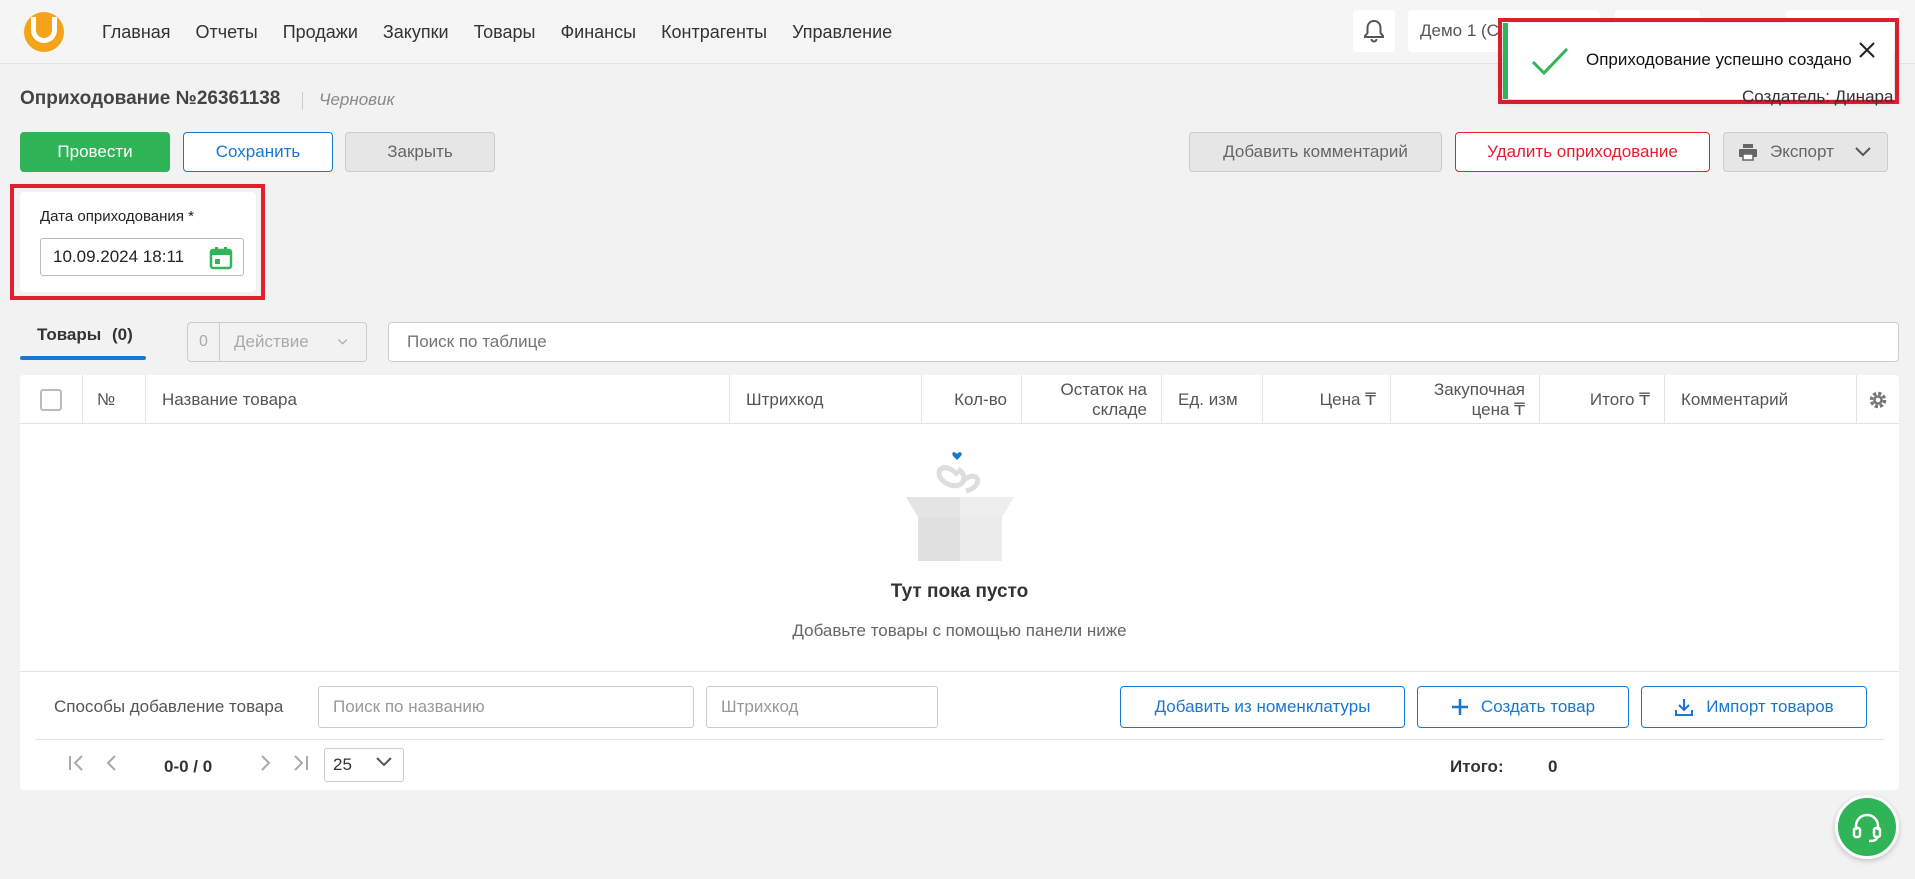  I want to click on empty-state-title: Тут пока пусто, so click(959, 591).